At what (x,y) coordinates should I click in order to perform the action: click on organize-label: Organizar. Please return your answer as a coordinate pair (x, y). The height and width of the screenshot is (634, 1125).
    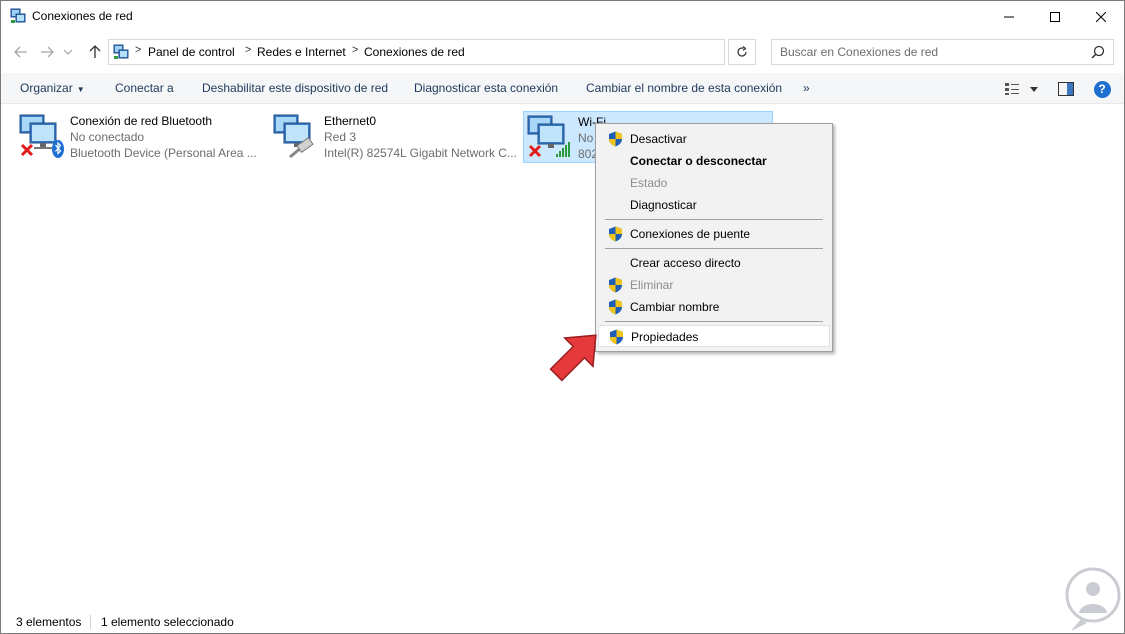
    Looking at the image, I should click on (46, 88).